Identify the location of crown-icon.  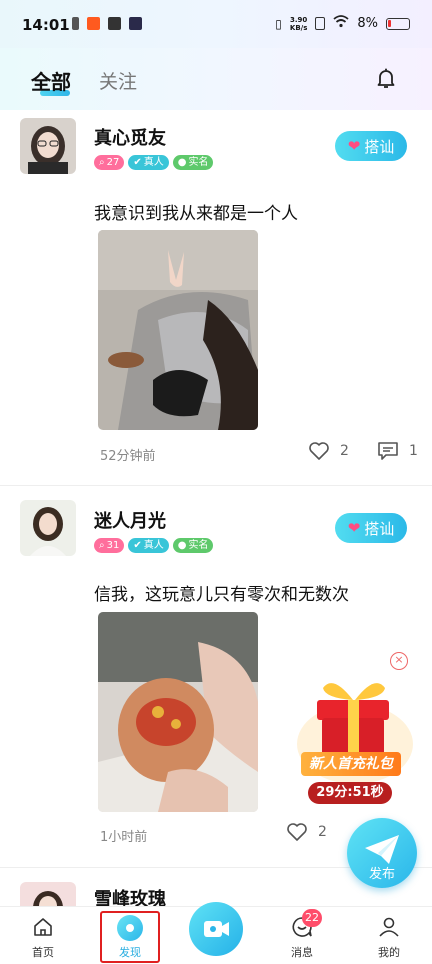
(114, 23).